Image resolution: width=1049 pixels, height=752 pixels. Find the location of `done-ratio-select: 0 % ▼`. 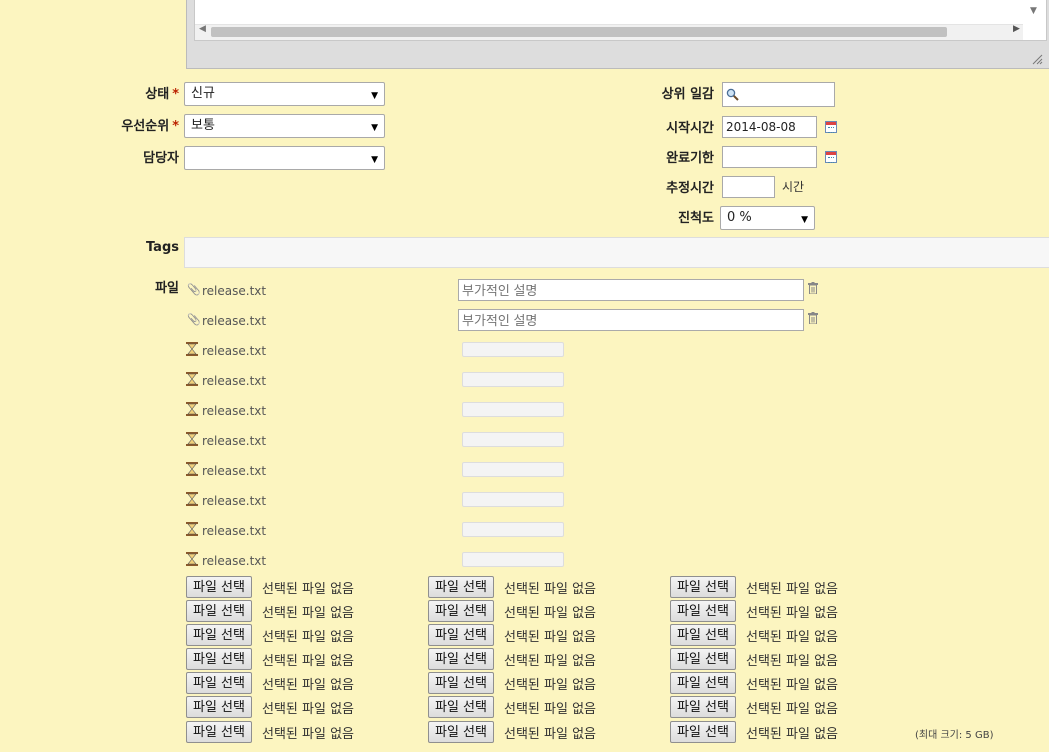

done-ratio-select: 0 % ▼ is located at coordinates (767, 218).